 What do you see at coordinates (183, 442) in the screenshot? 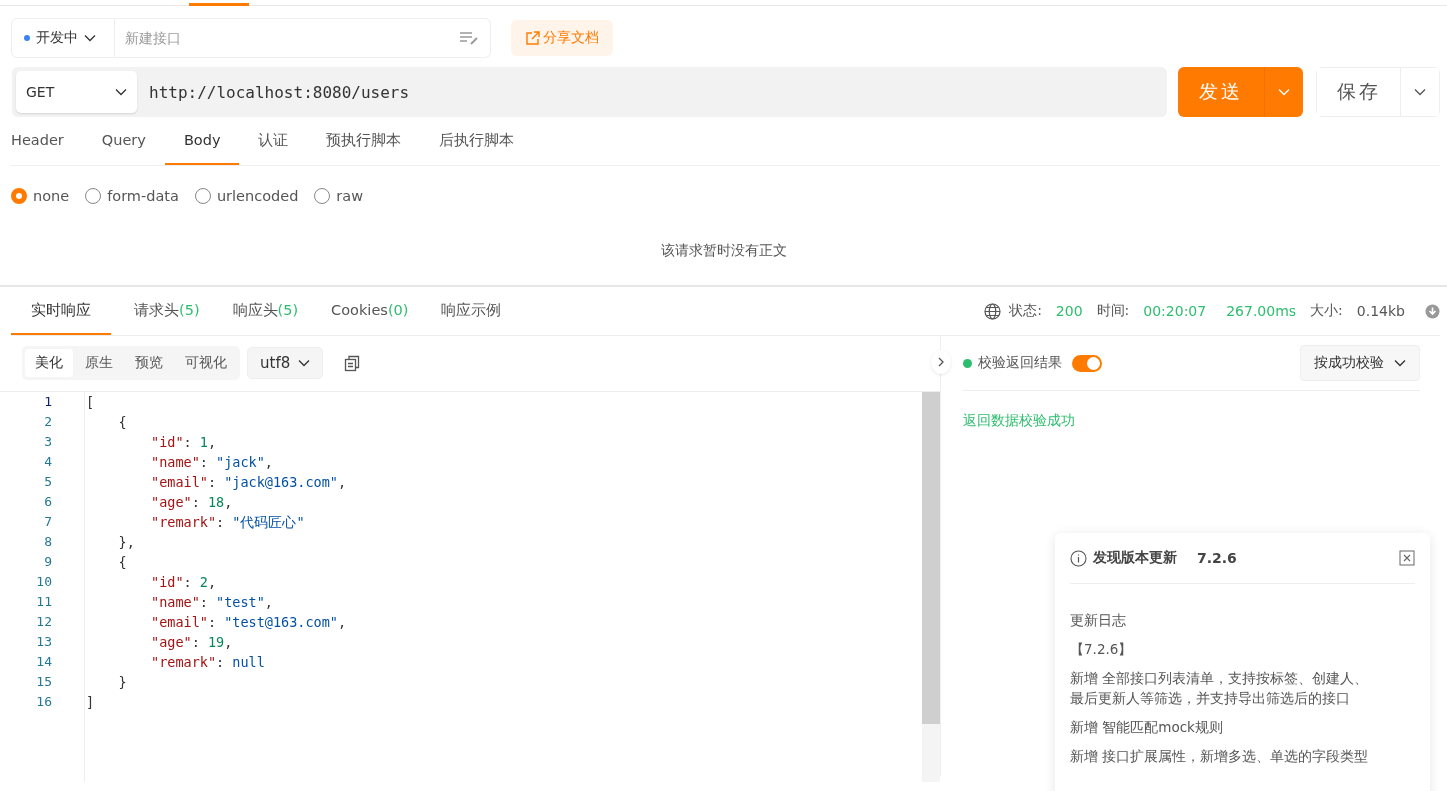
I see `code-line: "id": 1,` at bounding box center [183, 442].